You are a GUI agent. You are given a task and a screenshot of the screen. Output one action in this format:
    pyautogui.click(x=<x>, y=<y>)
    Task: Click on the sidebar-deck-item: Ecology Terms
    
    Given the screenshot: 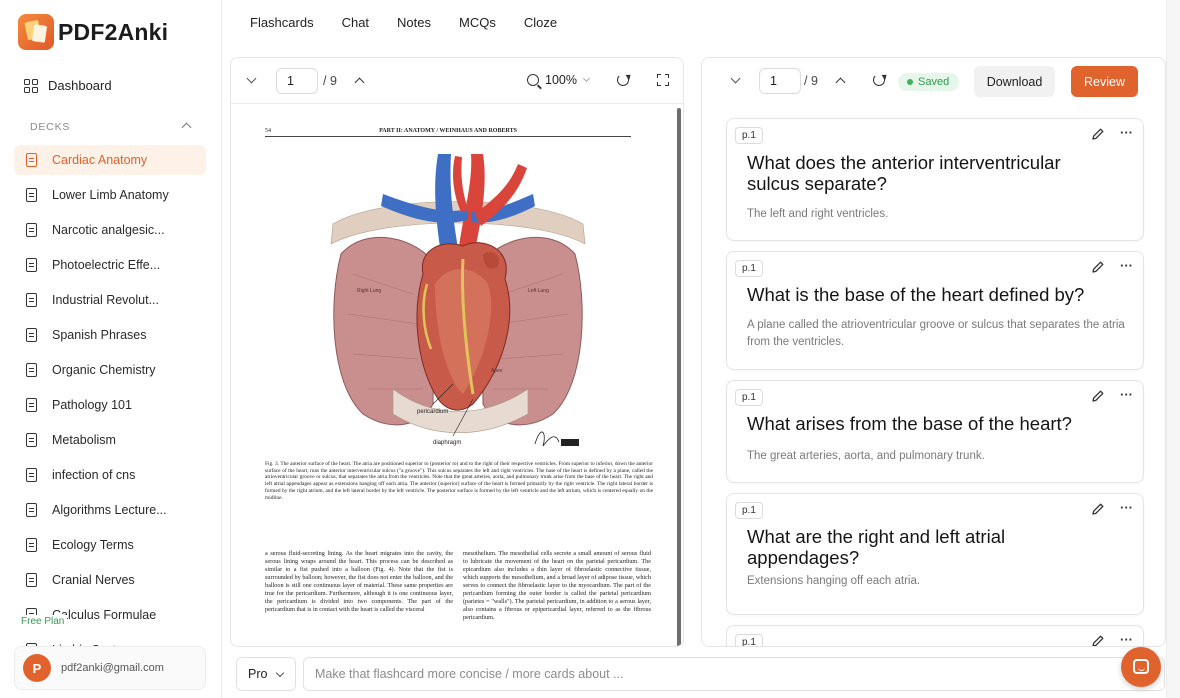 What is the action you would take?
    pyautogui.click(x=110, y=545)
    